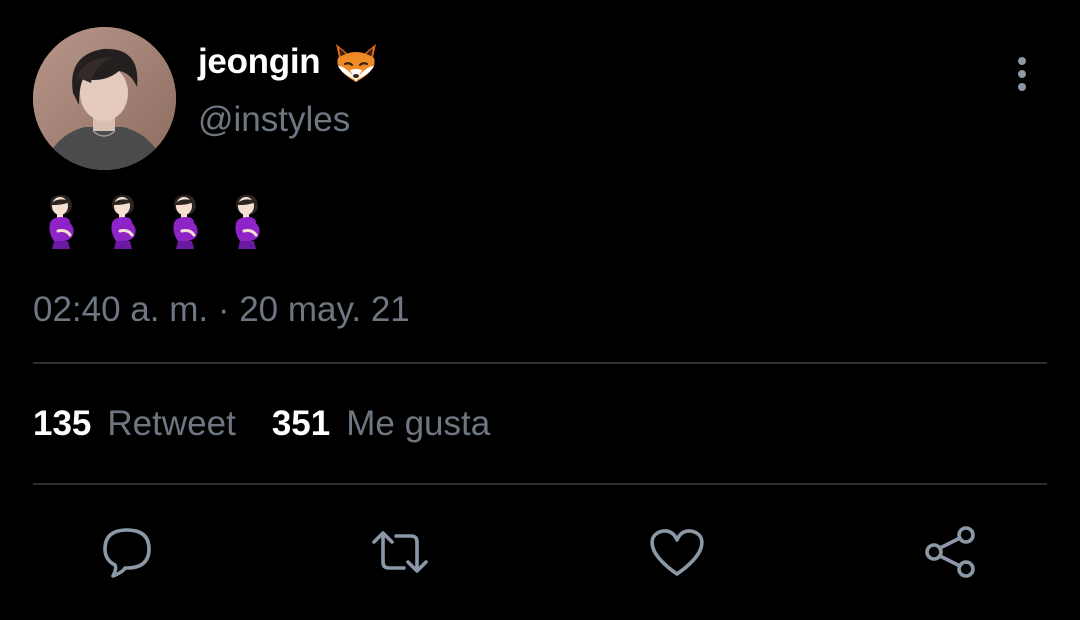 The width and height of the screenshot is (1080, 620). What do you see at coordinates (356, 62) in the screenshot?
I see `fox-face-emoji` at bounding box center [356, 62].